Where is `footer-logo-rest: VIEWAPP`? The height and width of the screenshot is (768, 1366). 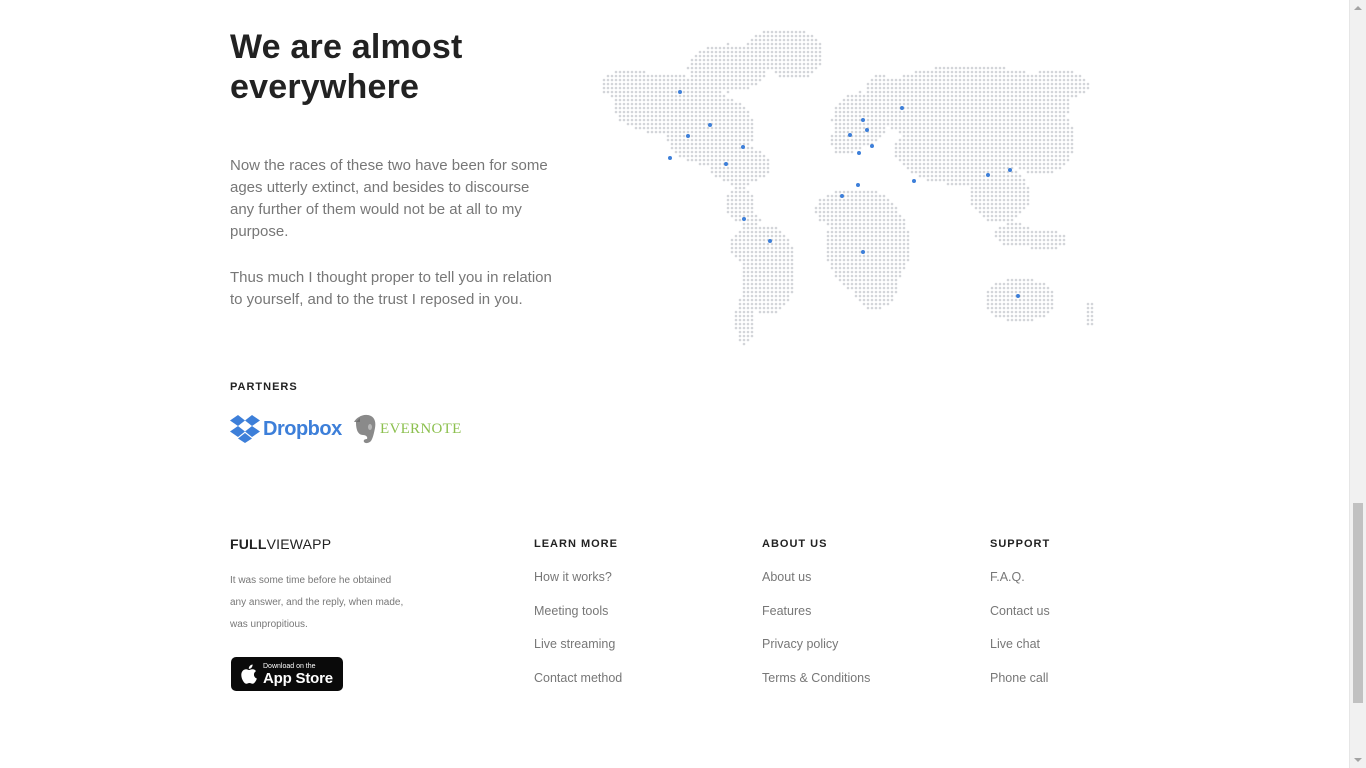 footer-logo-rest: VIEWAPP is located at coordinates (299, 544).